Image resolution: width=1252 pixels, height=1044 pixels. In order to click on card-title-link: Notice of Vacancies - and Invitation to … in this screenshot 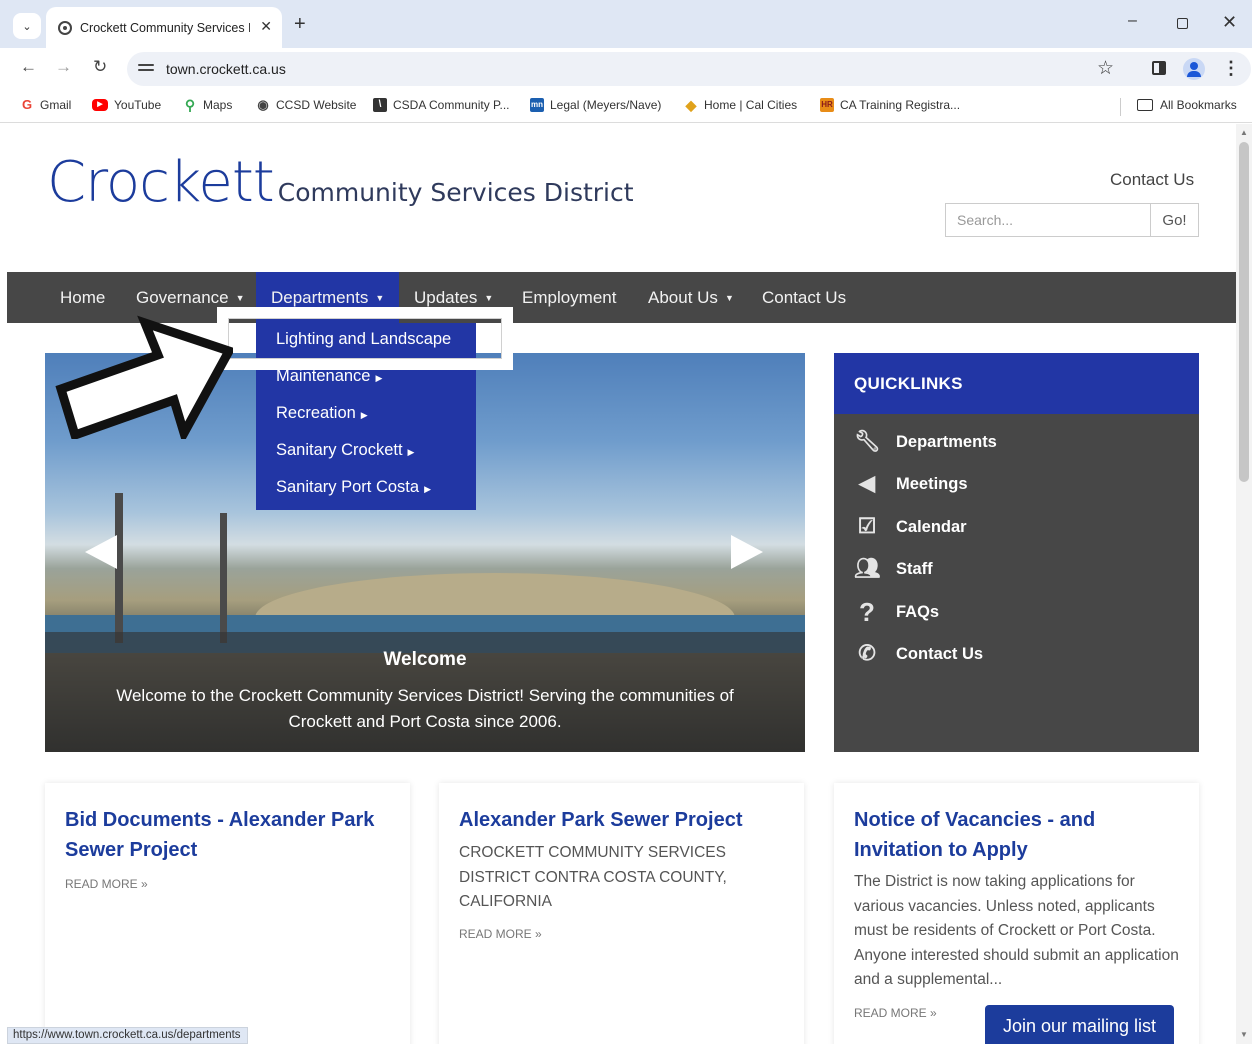, I will do `click(1019, 835)`.